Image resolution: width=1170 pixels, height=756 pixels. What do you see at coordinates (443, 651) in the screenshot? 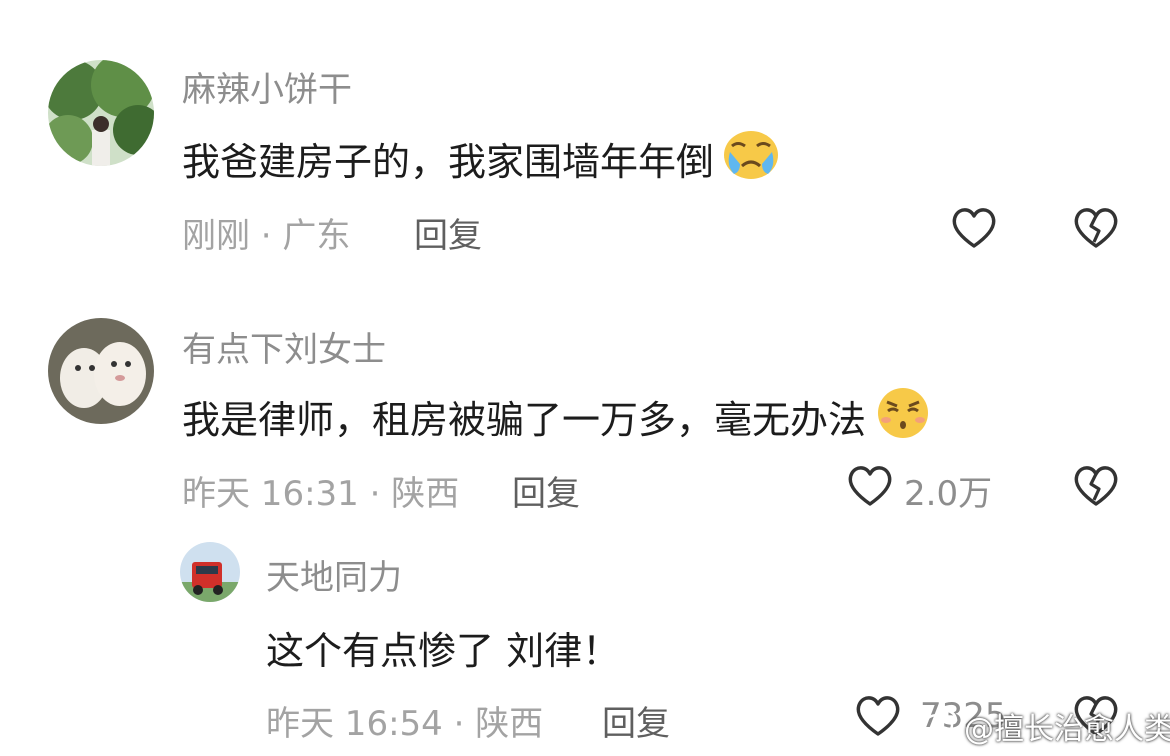
I see `reply-text: 这个有点惨了 刘律！` at bounding box center [443, 651].